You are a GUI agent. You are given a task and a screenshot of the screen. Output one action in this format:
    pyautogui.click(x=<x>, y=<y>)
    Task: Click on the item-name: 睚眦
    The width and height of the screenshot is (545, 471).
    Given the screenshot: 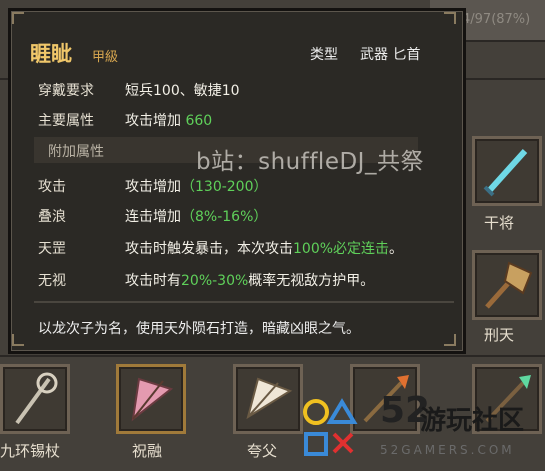 What is the action you would take?
    pyautogui.click(x=51, y=54)
    